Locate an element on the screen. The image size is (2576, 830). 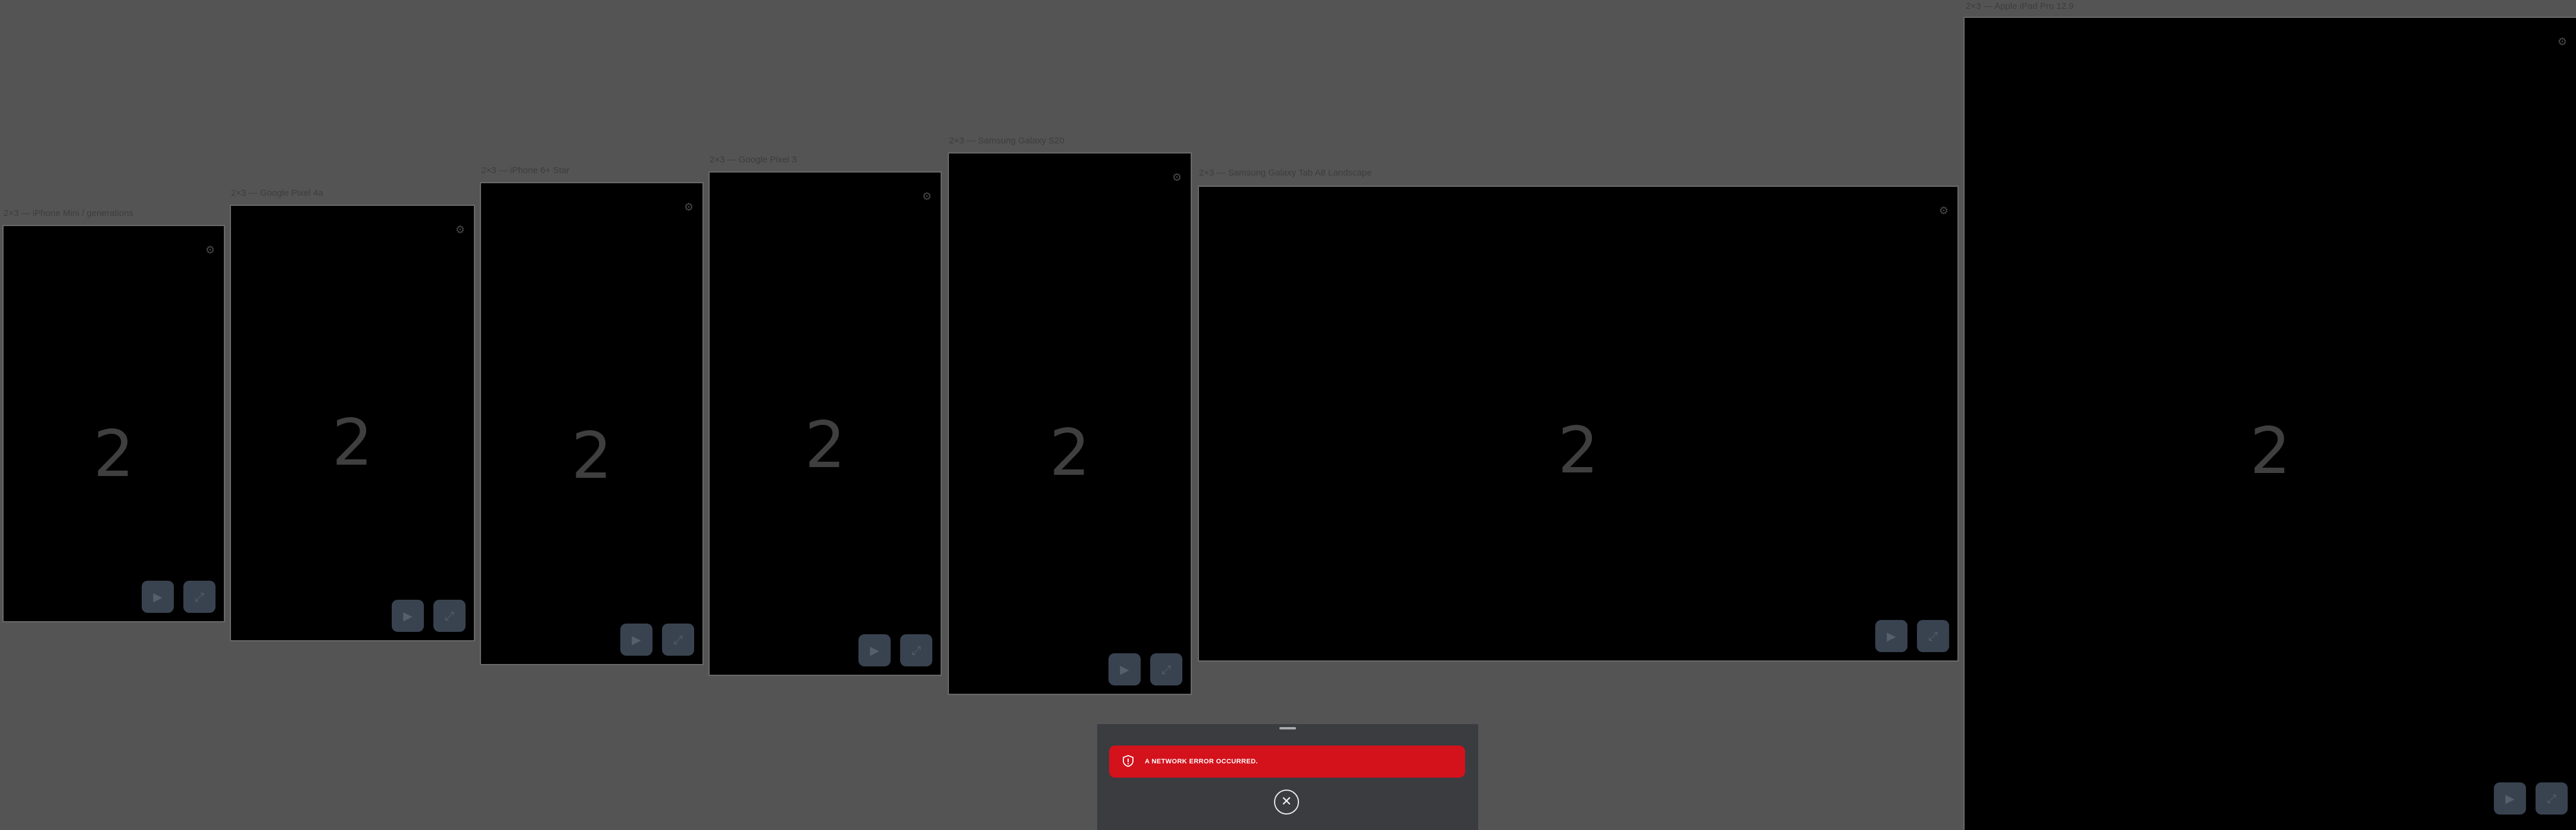
device-frame-pixel-3: ⚙ 2 ▶ ⤢ is located at coordinates (825, 423).